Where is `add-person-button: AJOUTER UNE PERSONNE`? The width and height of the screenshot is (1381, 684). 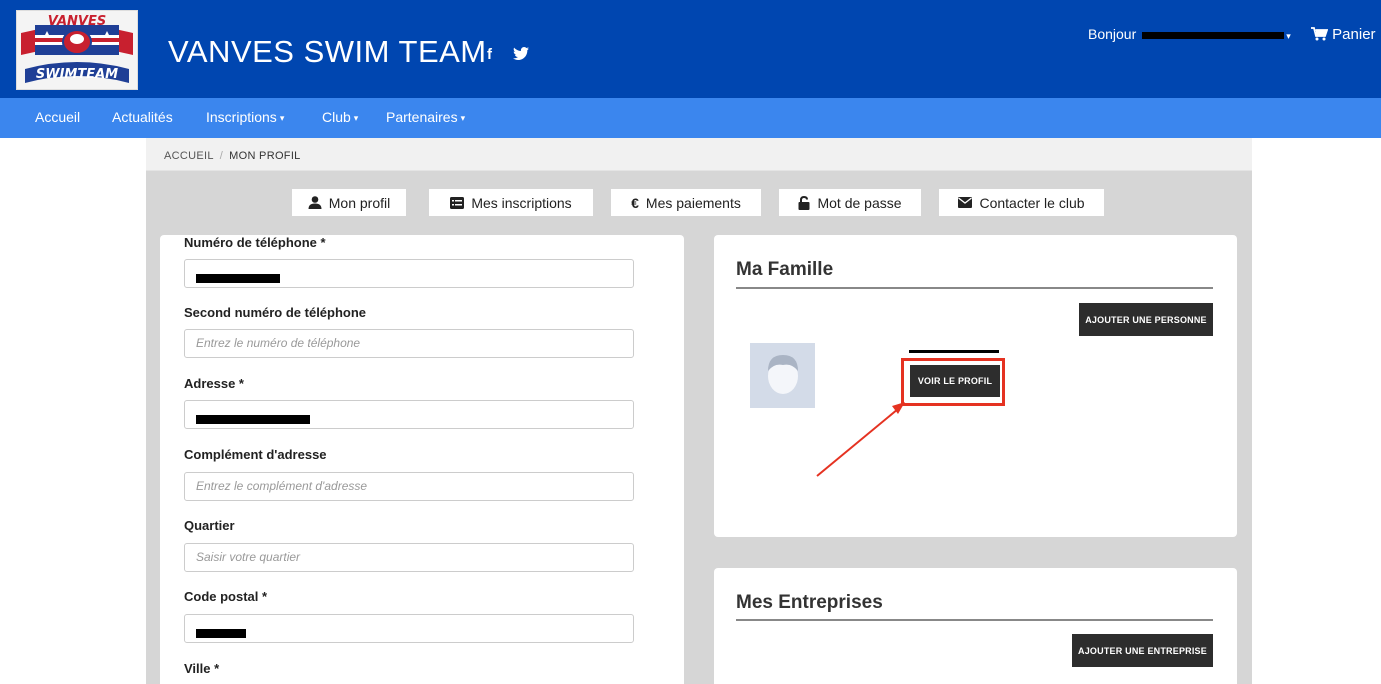 add-person-button: AJOUTER UNE PERSONNE is located at coordinates (1146, 319).